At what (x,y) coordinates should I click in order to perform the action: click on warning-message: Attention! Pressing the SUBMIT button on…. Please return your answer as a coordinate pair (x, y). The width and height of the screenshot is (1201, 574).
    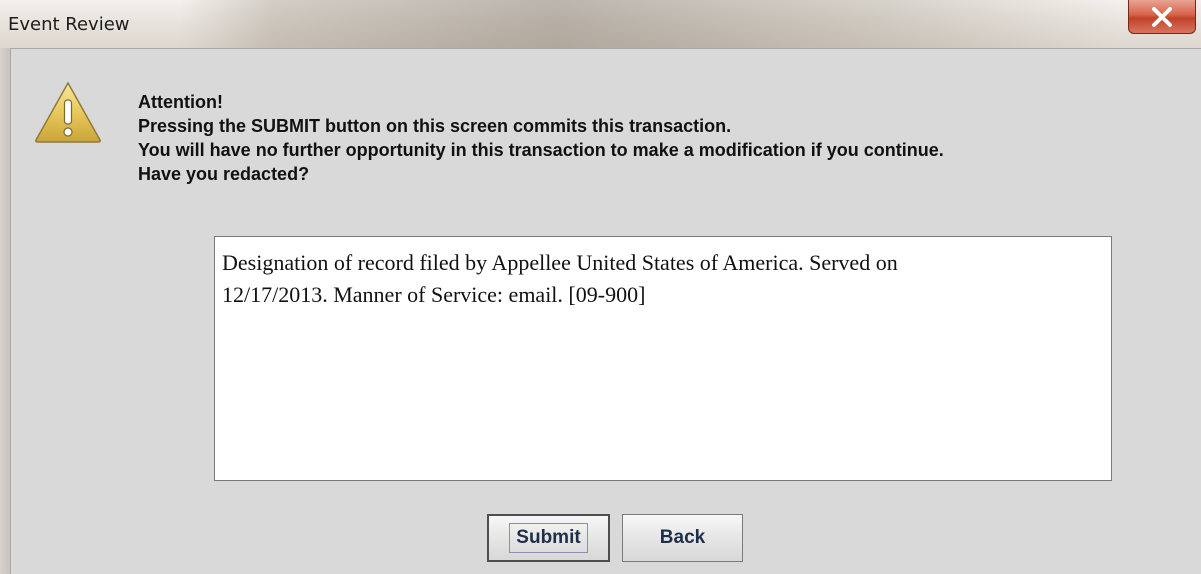
    Looking at the image, I should click on (541, 138).